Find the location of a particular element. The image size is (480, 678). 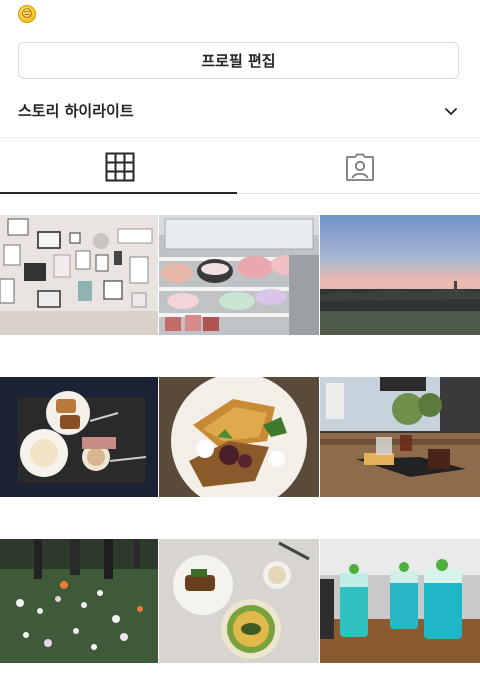

photo-cafe-dessert is located at coordinates (400, 437).